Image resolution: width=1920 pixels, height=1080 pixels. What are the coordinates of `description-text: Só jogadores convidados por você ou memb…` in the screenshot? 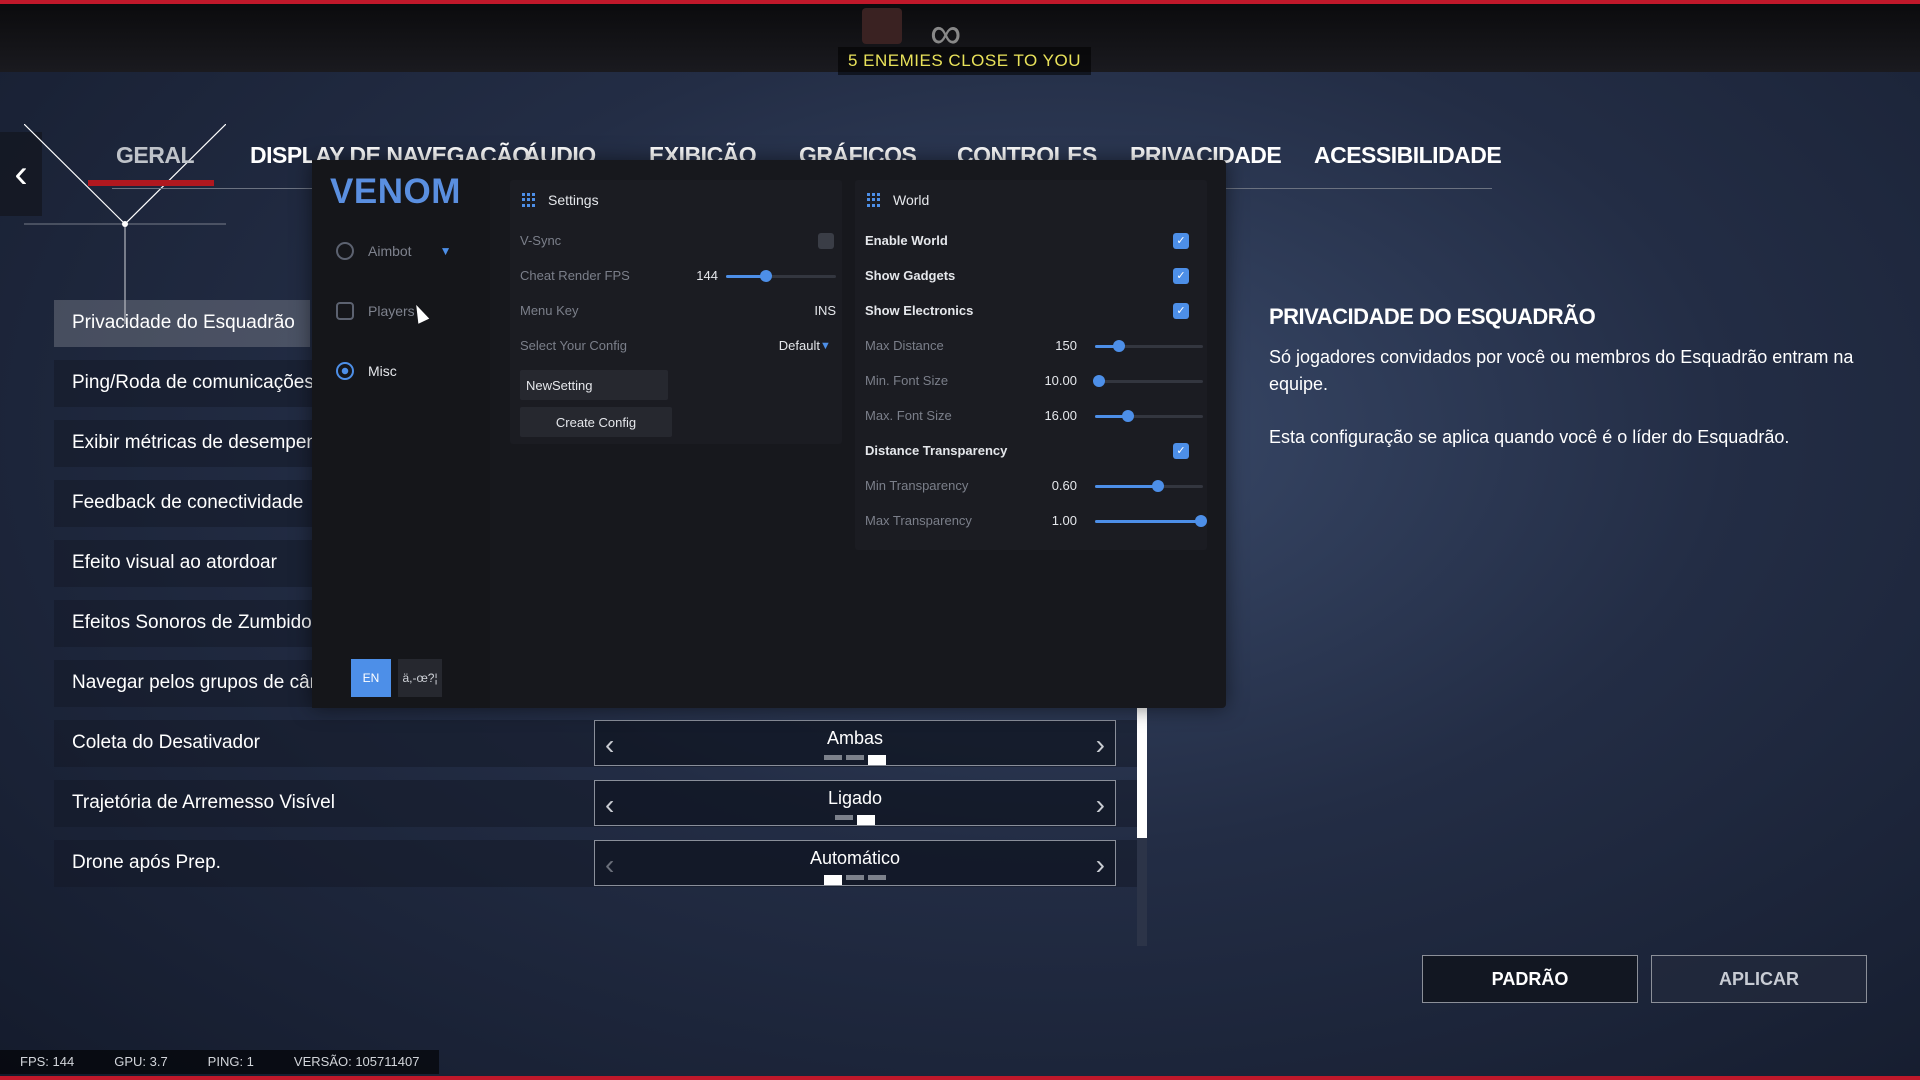 It's located at (1561, 370).